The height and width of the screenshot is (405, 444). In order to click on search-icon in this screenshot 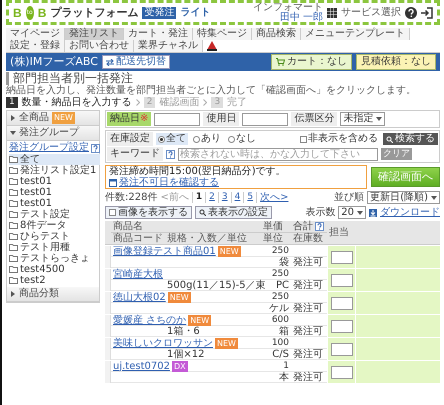, I will do `click(389, 139)`.